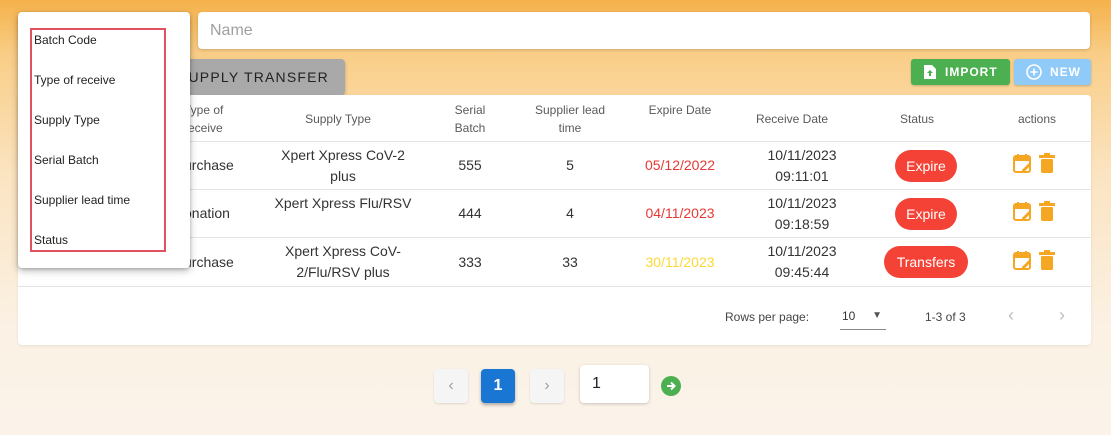 This screenshot has height=435, width=1111. Describe the element at coordinates (209, 119) in the screenshot. I see `header-type-of-receive: Type of receive` at that location.